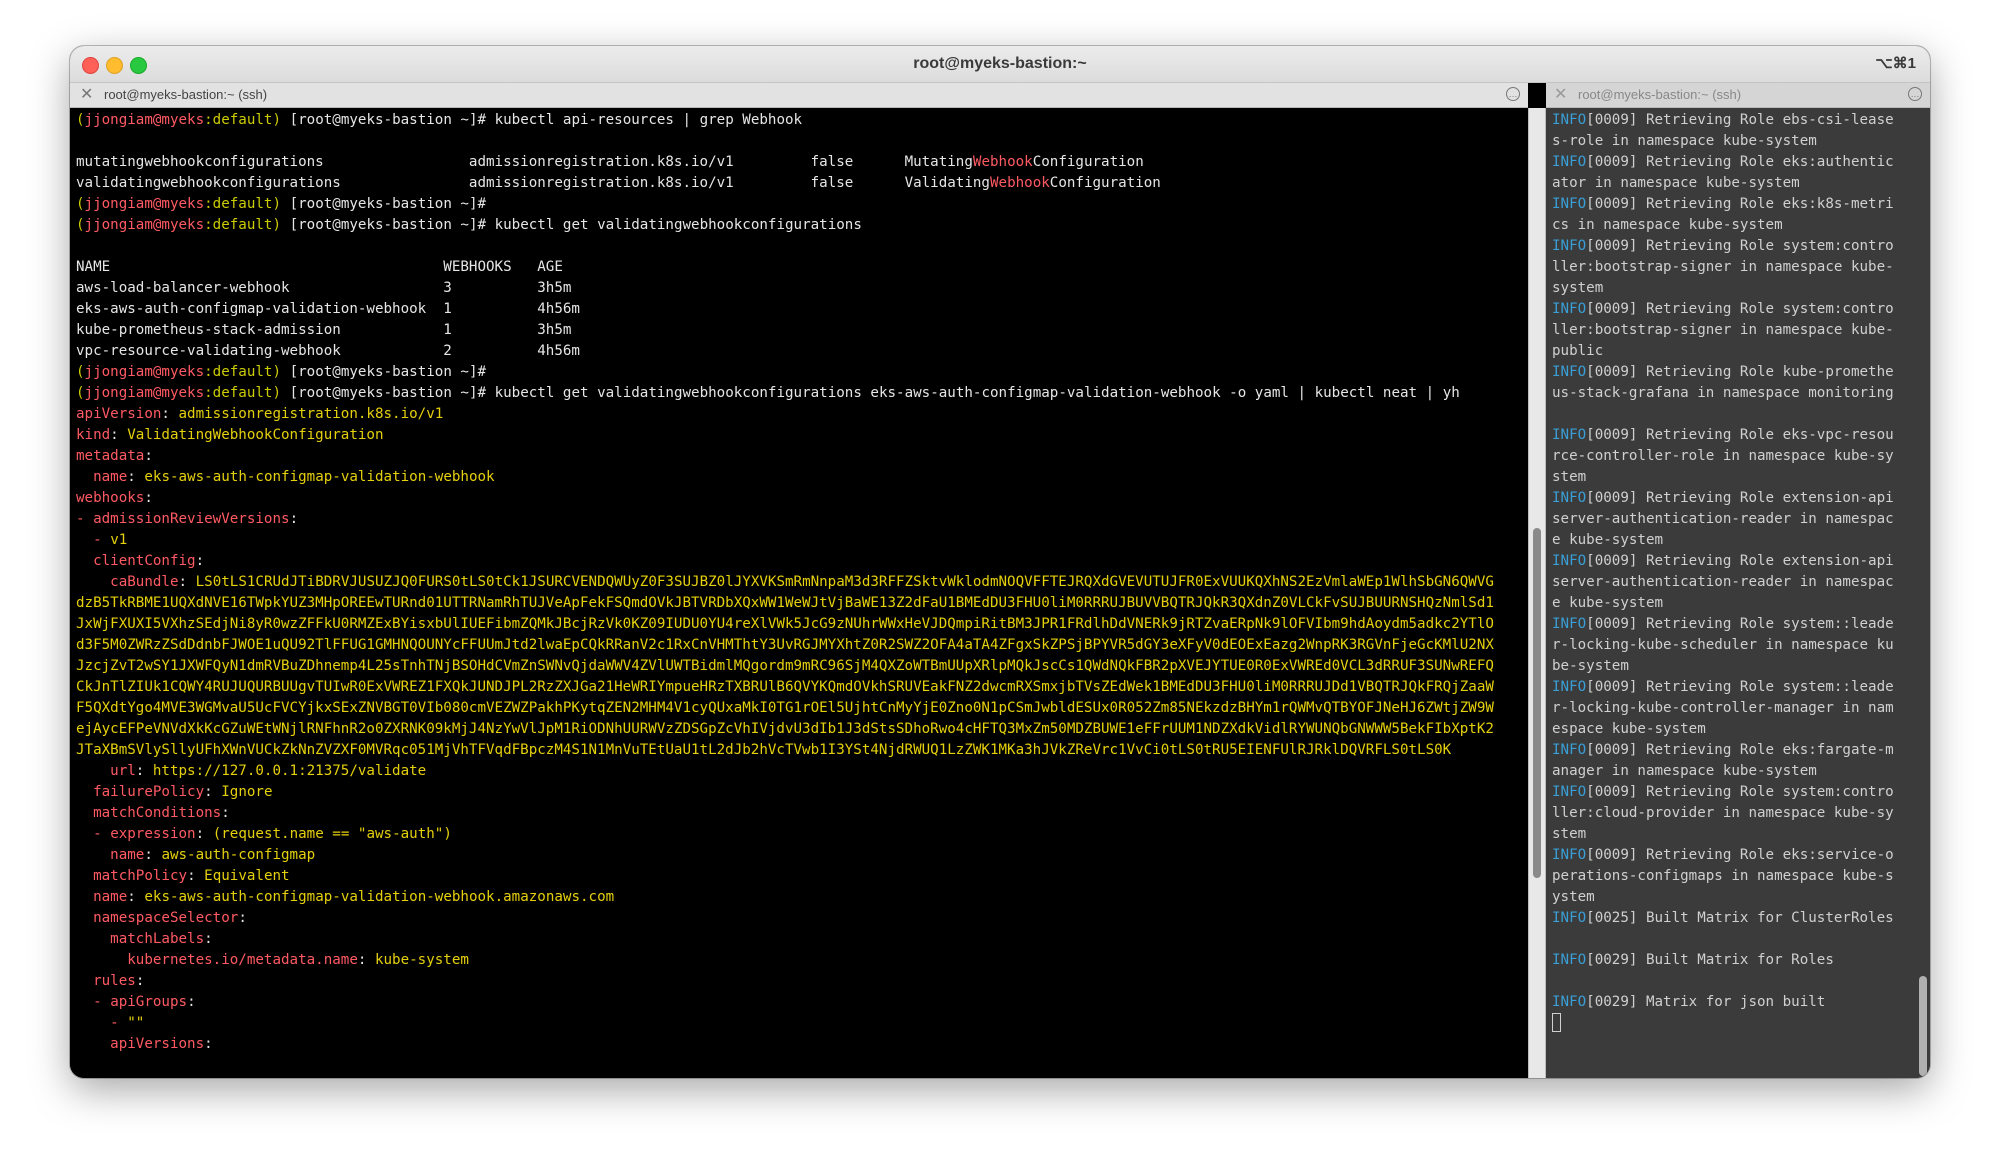  What do you see at coordinates (1608, 603) in the screenshot?
I see `log-text: e kube-system` at bounding box center [1608, 603].